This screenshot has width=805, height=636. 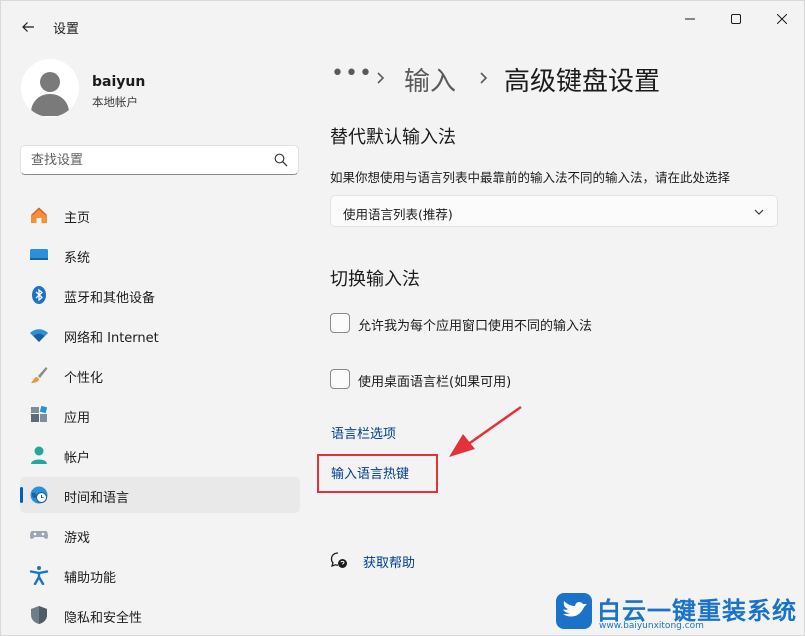 What do you see at coordinates (759, 212) in the screenshot?
I see `chevron-down-icon` at bounding box center [759, 212].